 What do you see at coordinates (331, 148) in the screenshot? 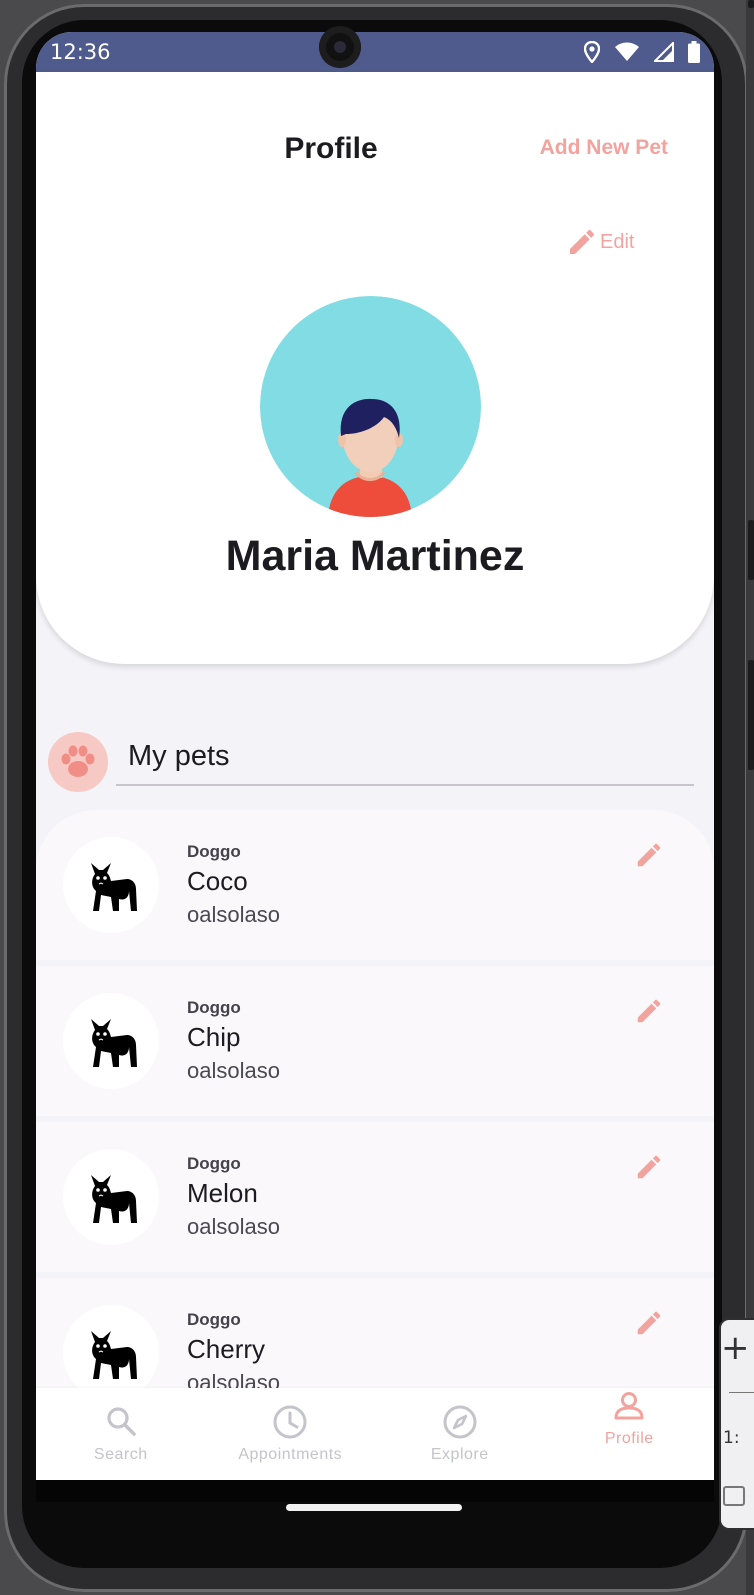
I see `page-title: Profile` at bounding box center [331, 148].